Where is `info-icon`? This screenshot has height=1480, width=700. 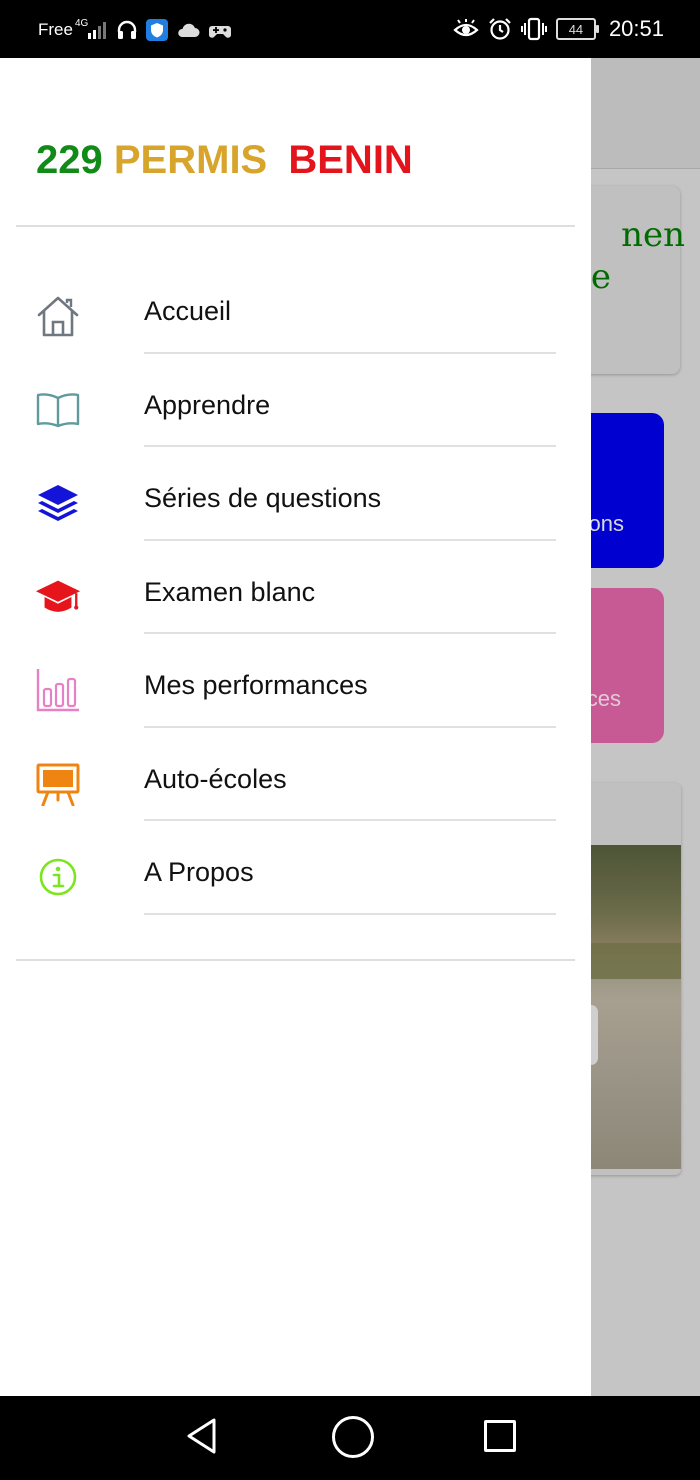 info-icon is located at coordinates (58, 877).